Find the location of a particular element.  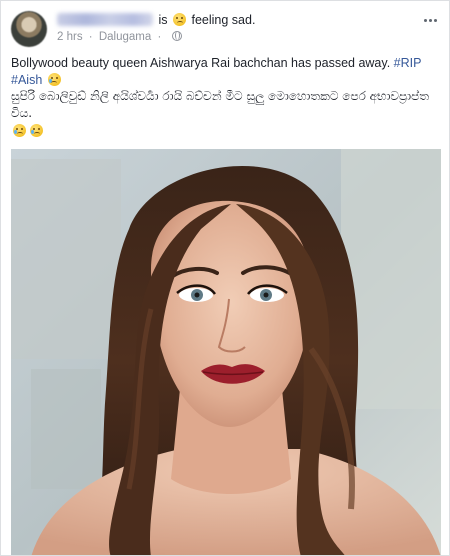

feeling-label: feeling sad. is located at coordinates (223, 20).